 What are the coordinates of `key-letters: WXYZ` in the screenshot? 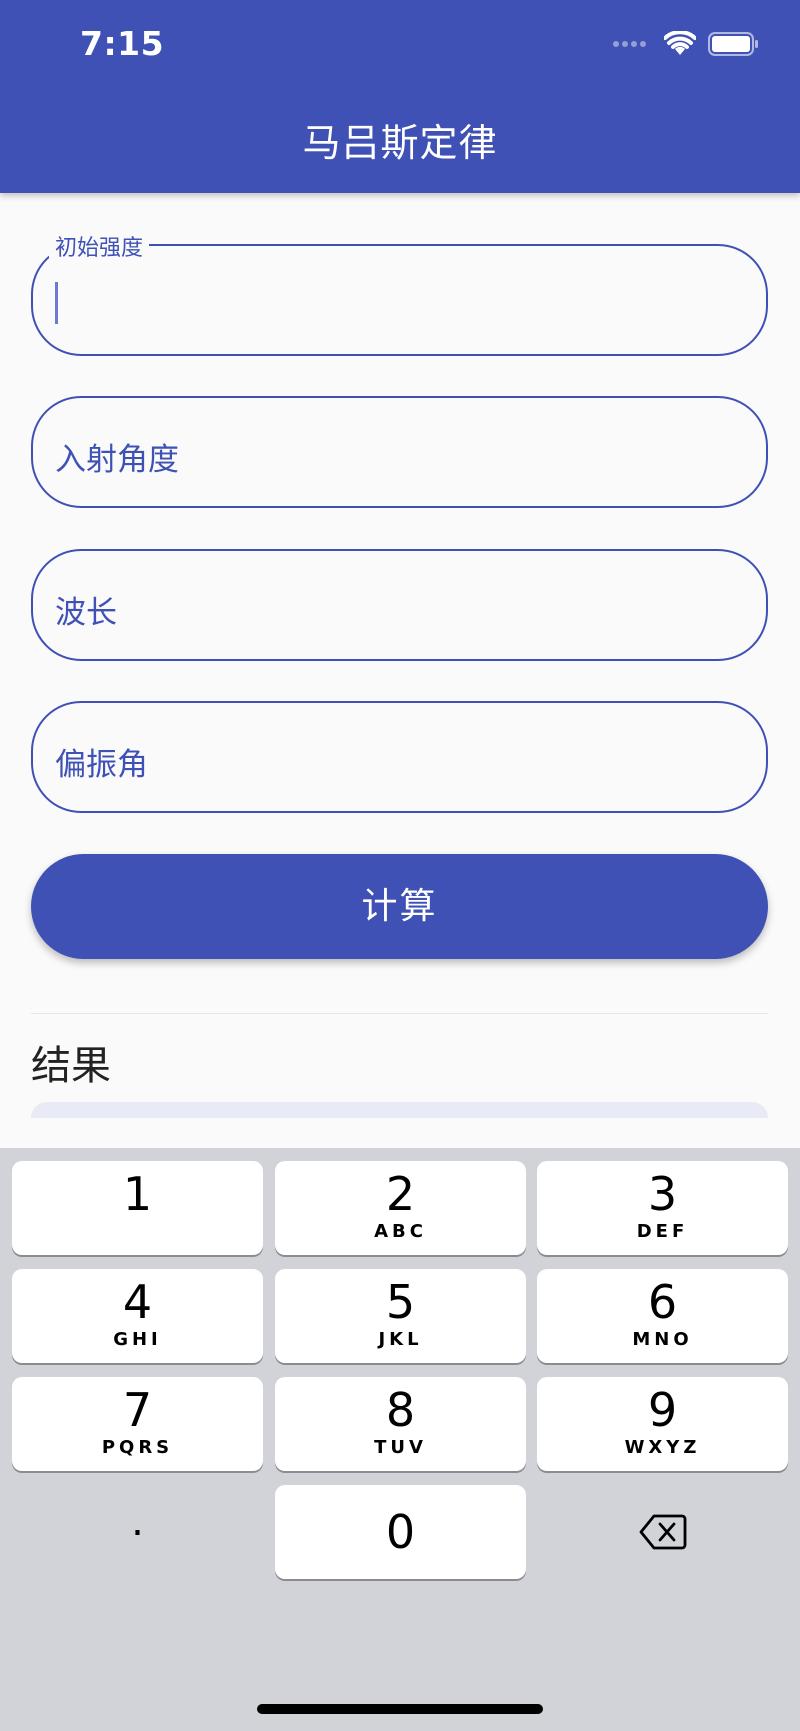 It's located at (662, 1447).